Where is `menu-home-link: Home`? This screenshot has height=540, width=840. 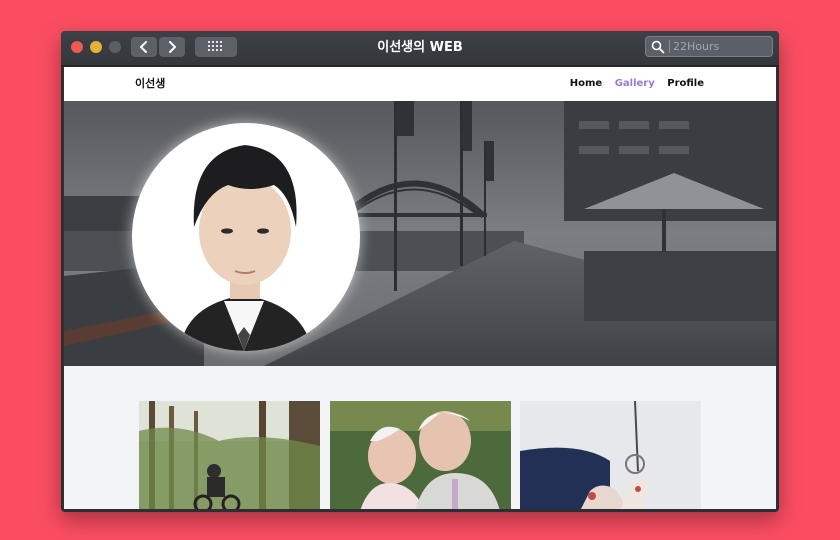
menu-home-link: Home is located at coordinates (586, 83).